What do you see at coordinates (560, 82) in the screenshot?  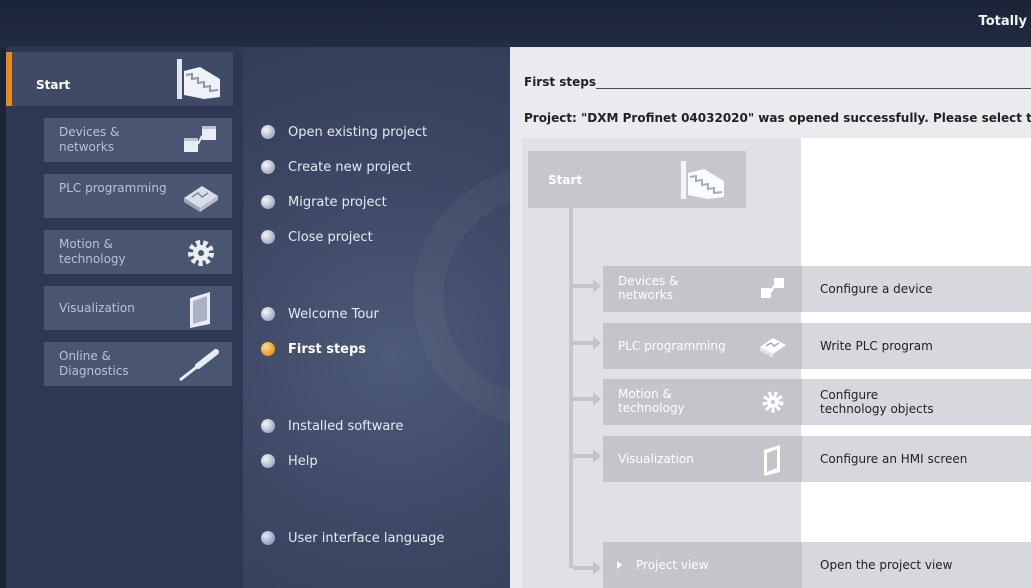 I see `section-title: First steps` at bounding box center [560, 82].